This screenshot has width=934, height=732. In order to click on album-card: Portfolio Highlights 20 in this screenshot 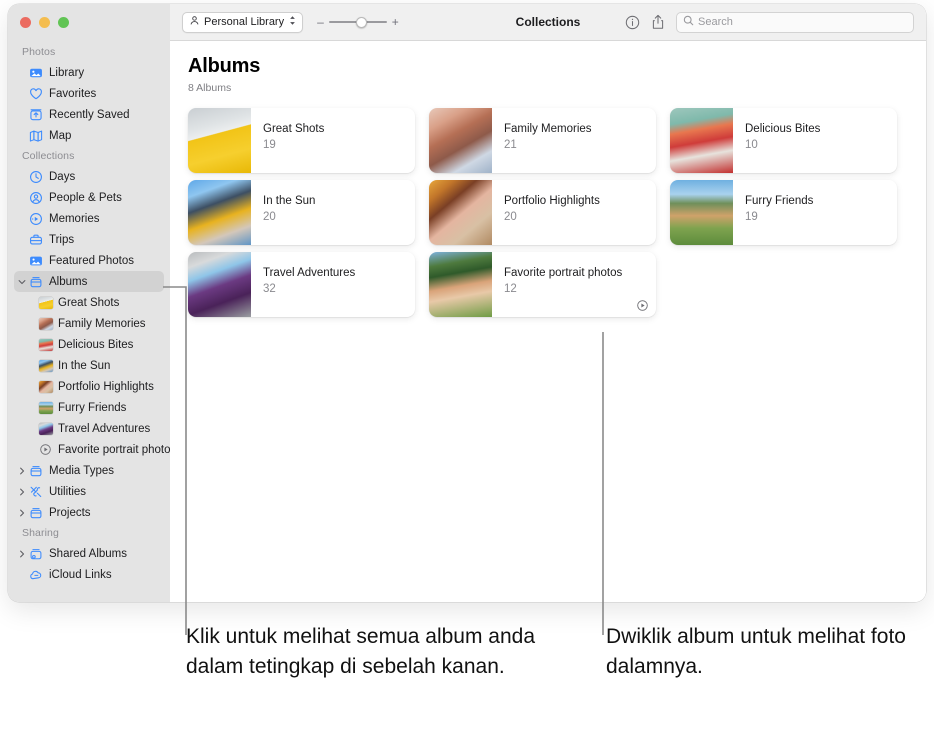, I will do `click(542, 212)`.